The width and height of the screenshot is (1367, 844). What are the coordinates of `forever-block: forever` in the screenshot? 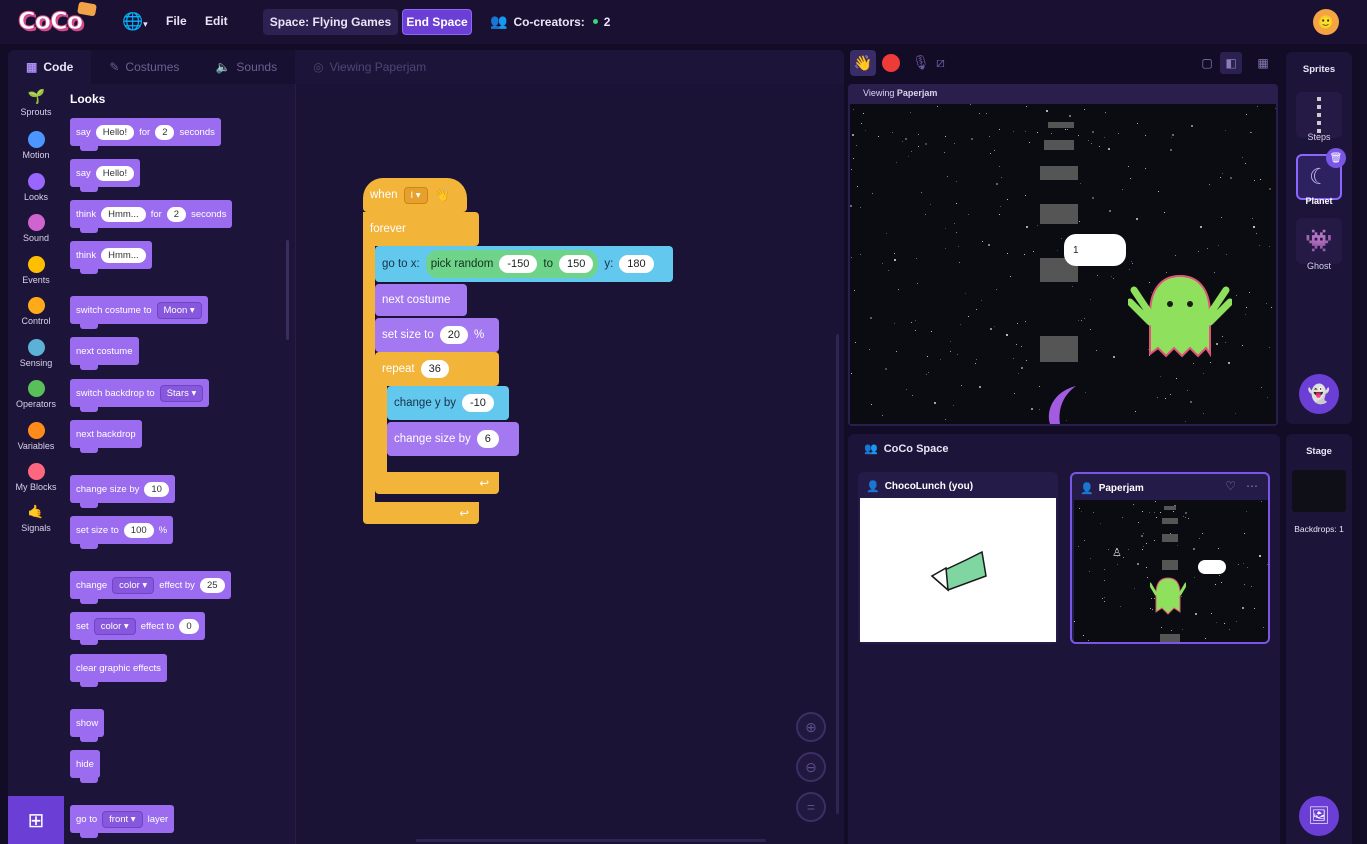 It's located at (421, 229).